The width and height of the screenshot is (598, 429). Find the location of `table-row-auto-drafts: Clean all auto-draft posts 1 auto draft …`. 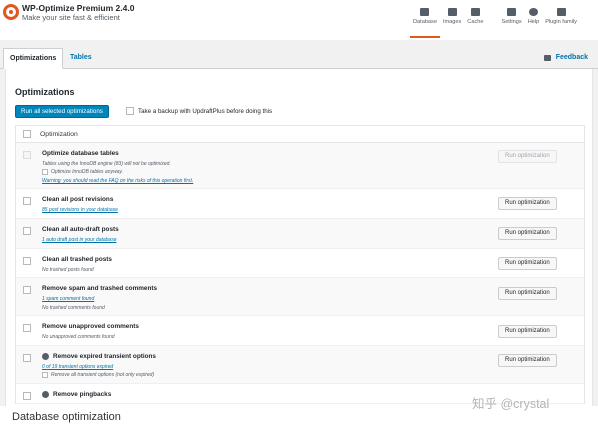

table-row-auto-drafts: Clean all auto-draft posts 1 auto draft … is located at coordinates (300, 234).